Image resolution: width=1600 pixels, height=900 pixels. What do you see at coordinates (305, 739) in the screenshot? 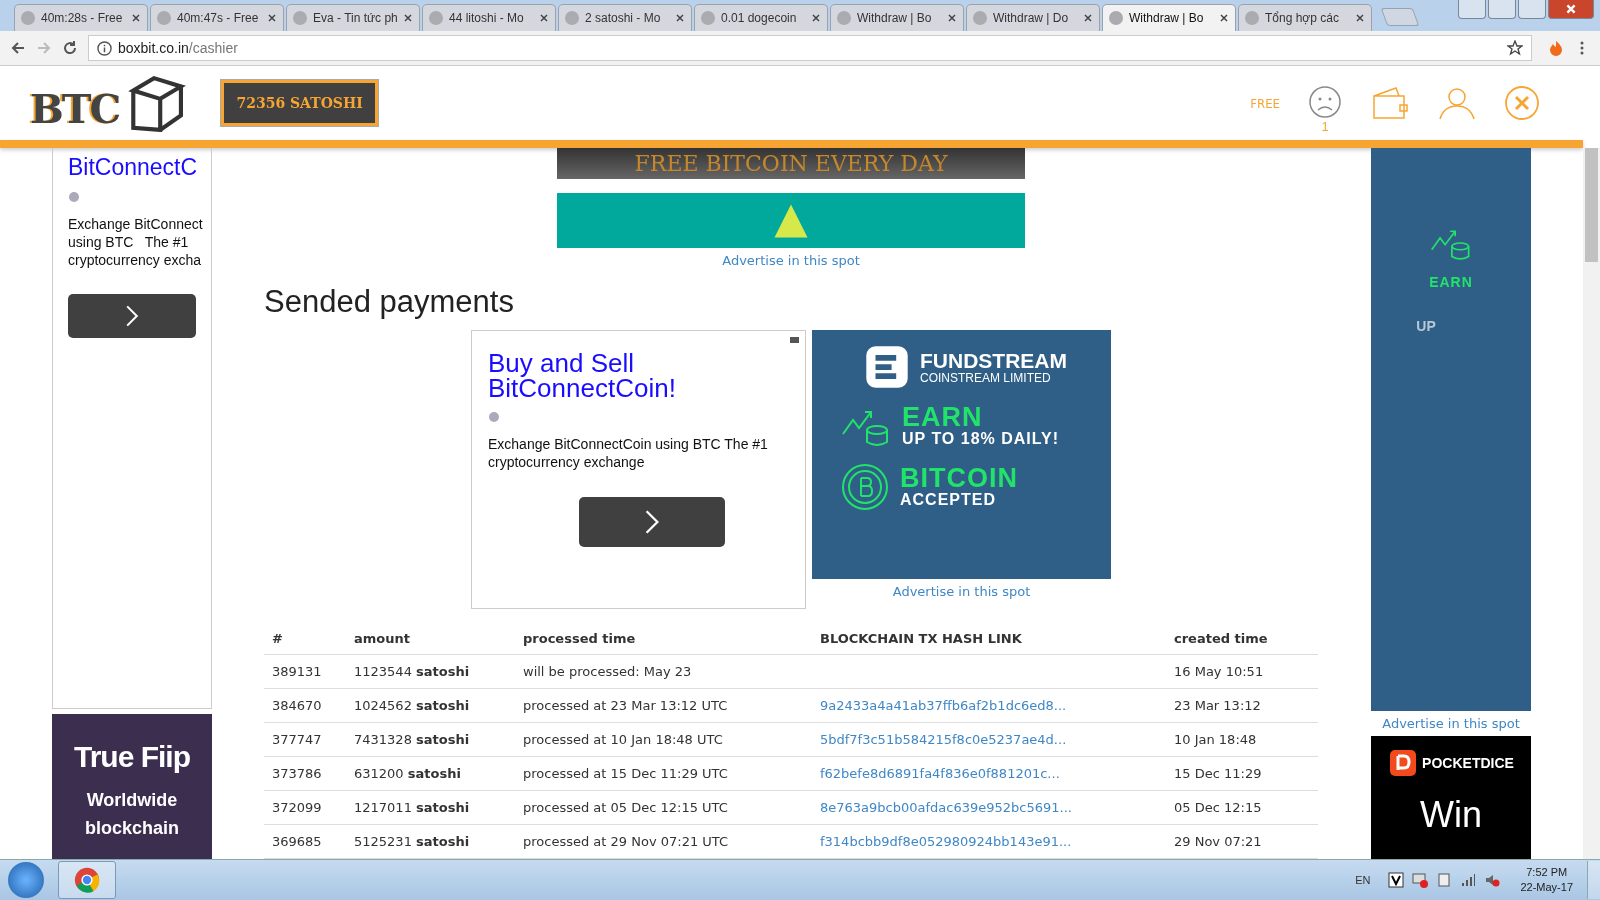
I see `table-cell: 377747` at bounding box center [305, 739].